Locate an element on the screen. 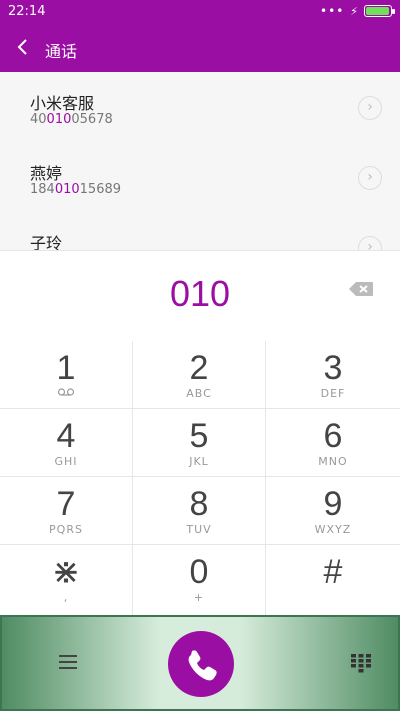  contact-name: 燕婷 is located at coordinates (46, 173).